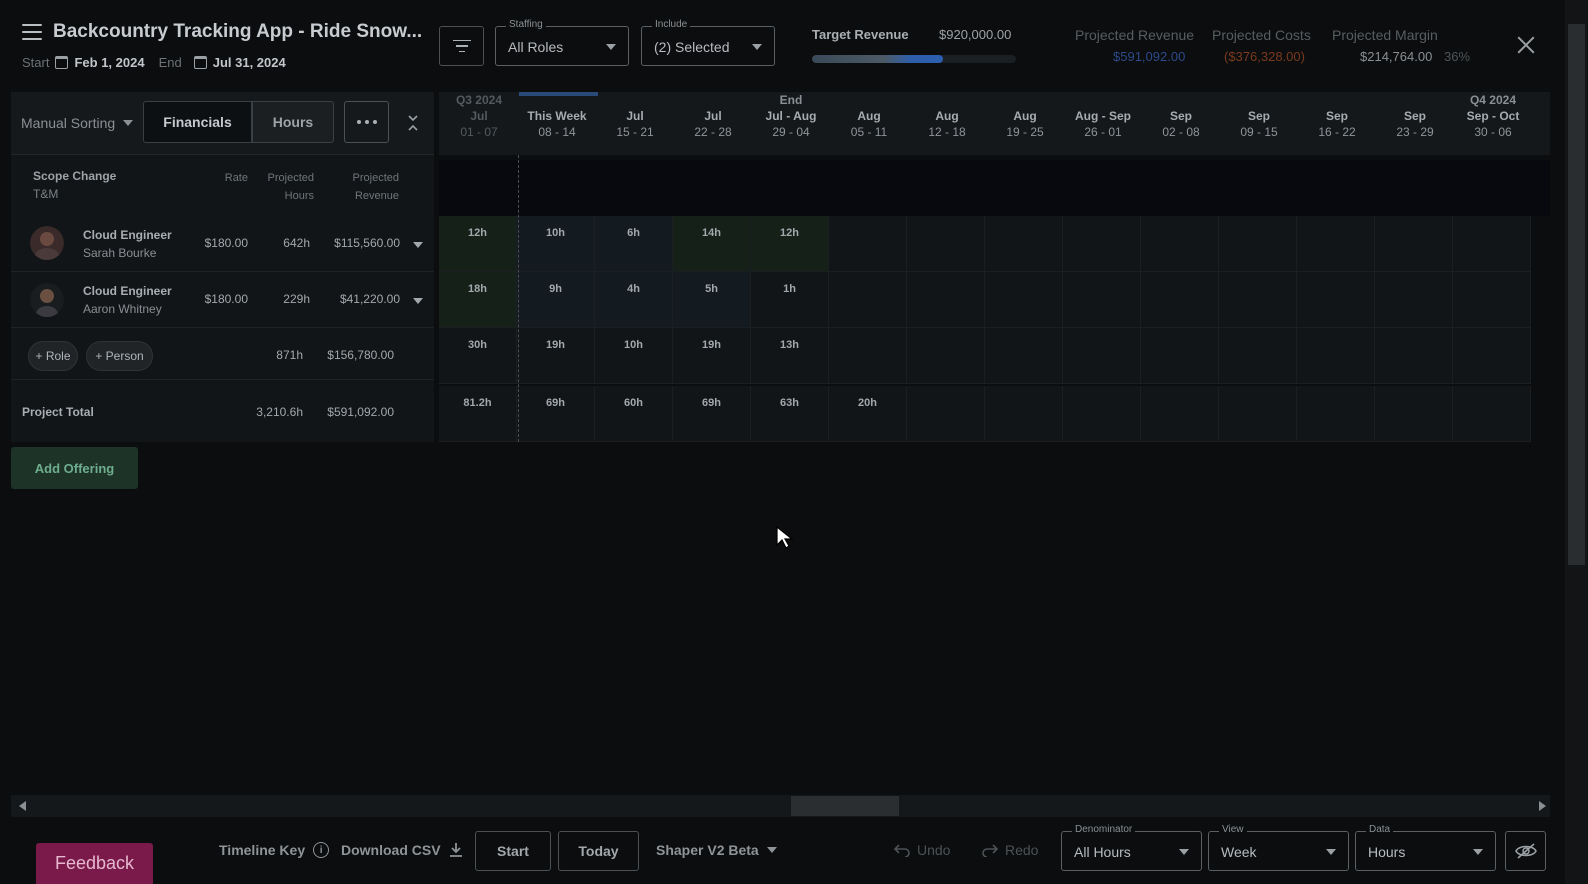 This screenshot has height=884, width=1588. What do you see at coordinates (1009, 850) in the screenshot?
I see `redo-button: Redo` at bounding box center [1009, 850].